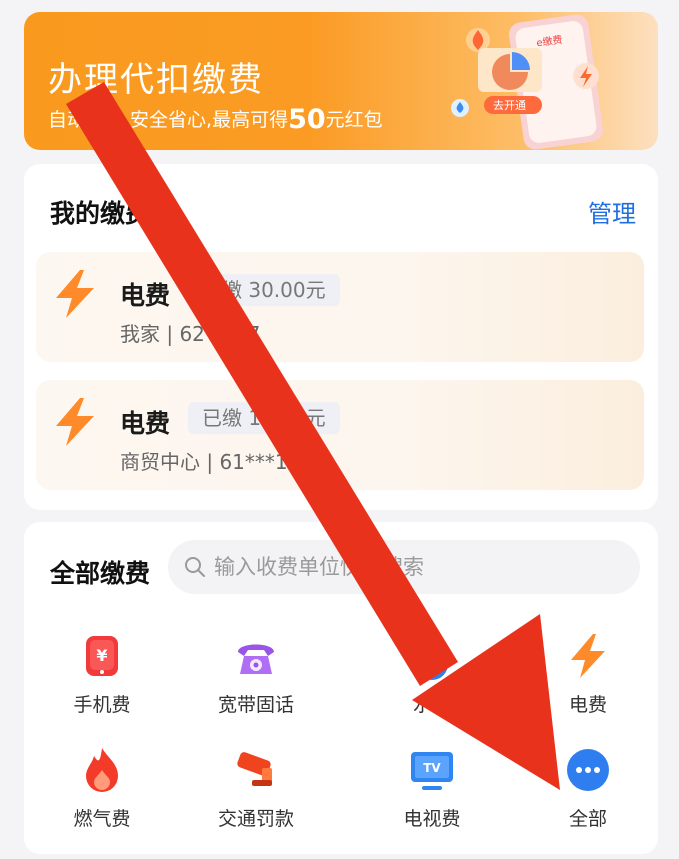  I want to click on category-label: 手机费, so click(102, 705).